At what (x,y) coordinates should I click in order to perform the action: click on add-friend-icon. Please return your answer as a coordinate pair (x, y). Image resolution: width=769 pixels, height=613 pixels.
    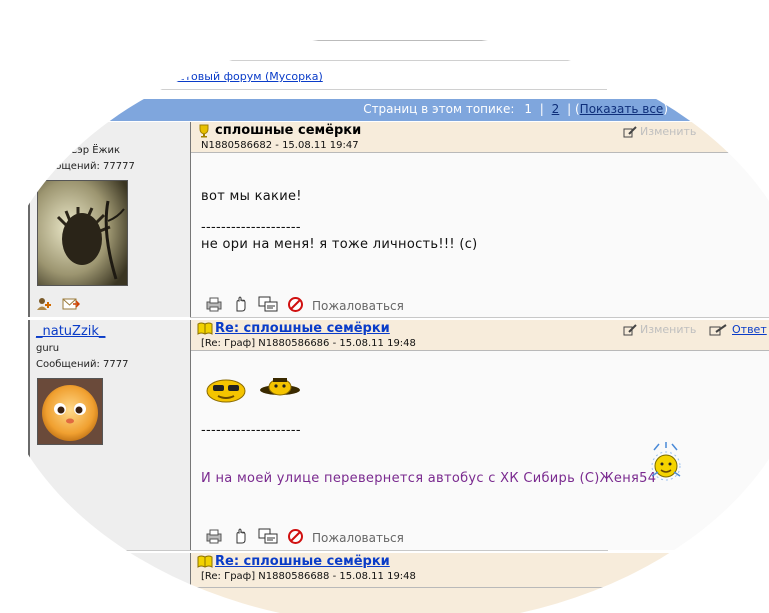
    Looking at the image, I should click on (44, 305).